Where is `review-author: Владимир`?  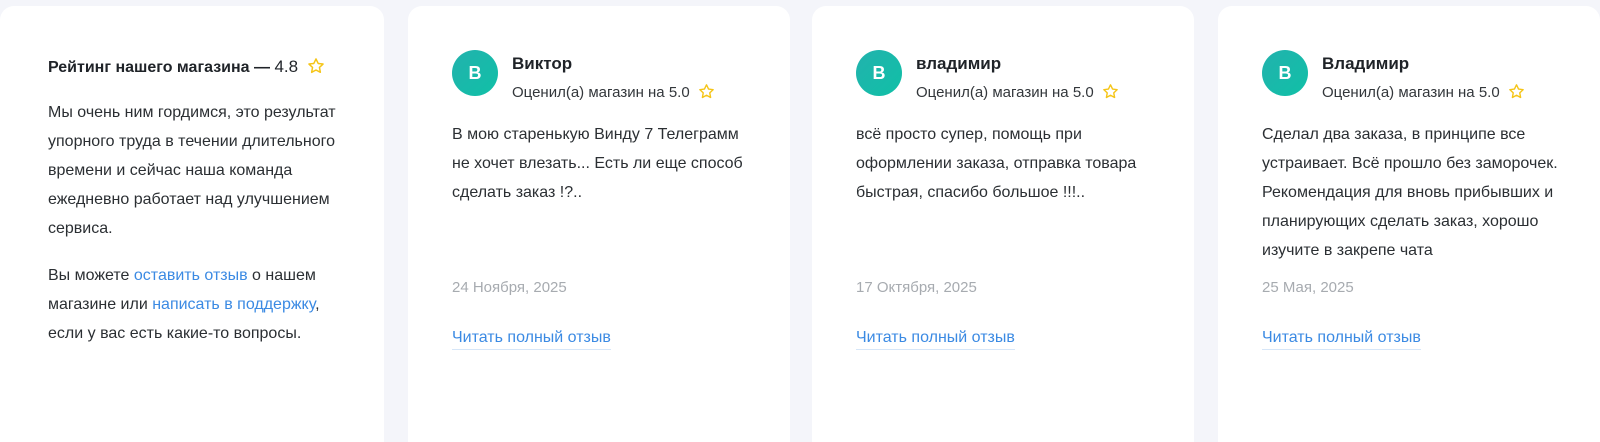 review-author: Владимир is located at coordinates (1366, 63).